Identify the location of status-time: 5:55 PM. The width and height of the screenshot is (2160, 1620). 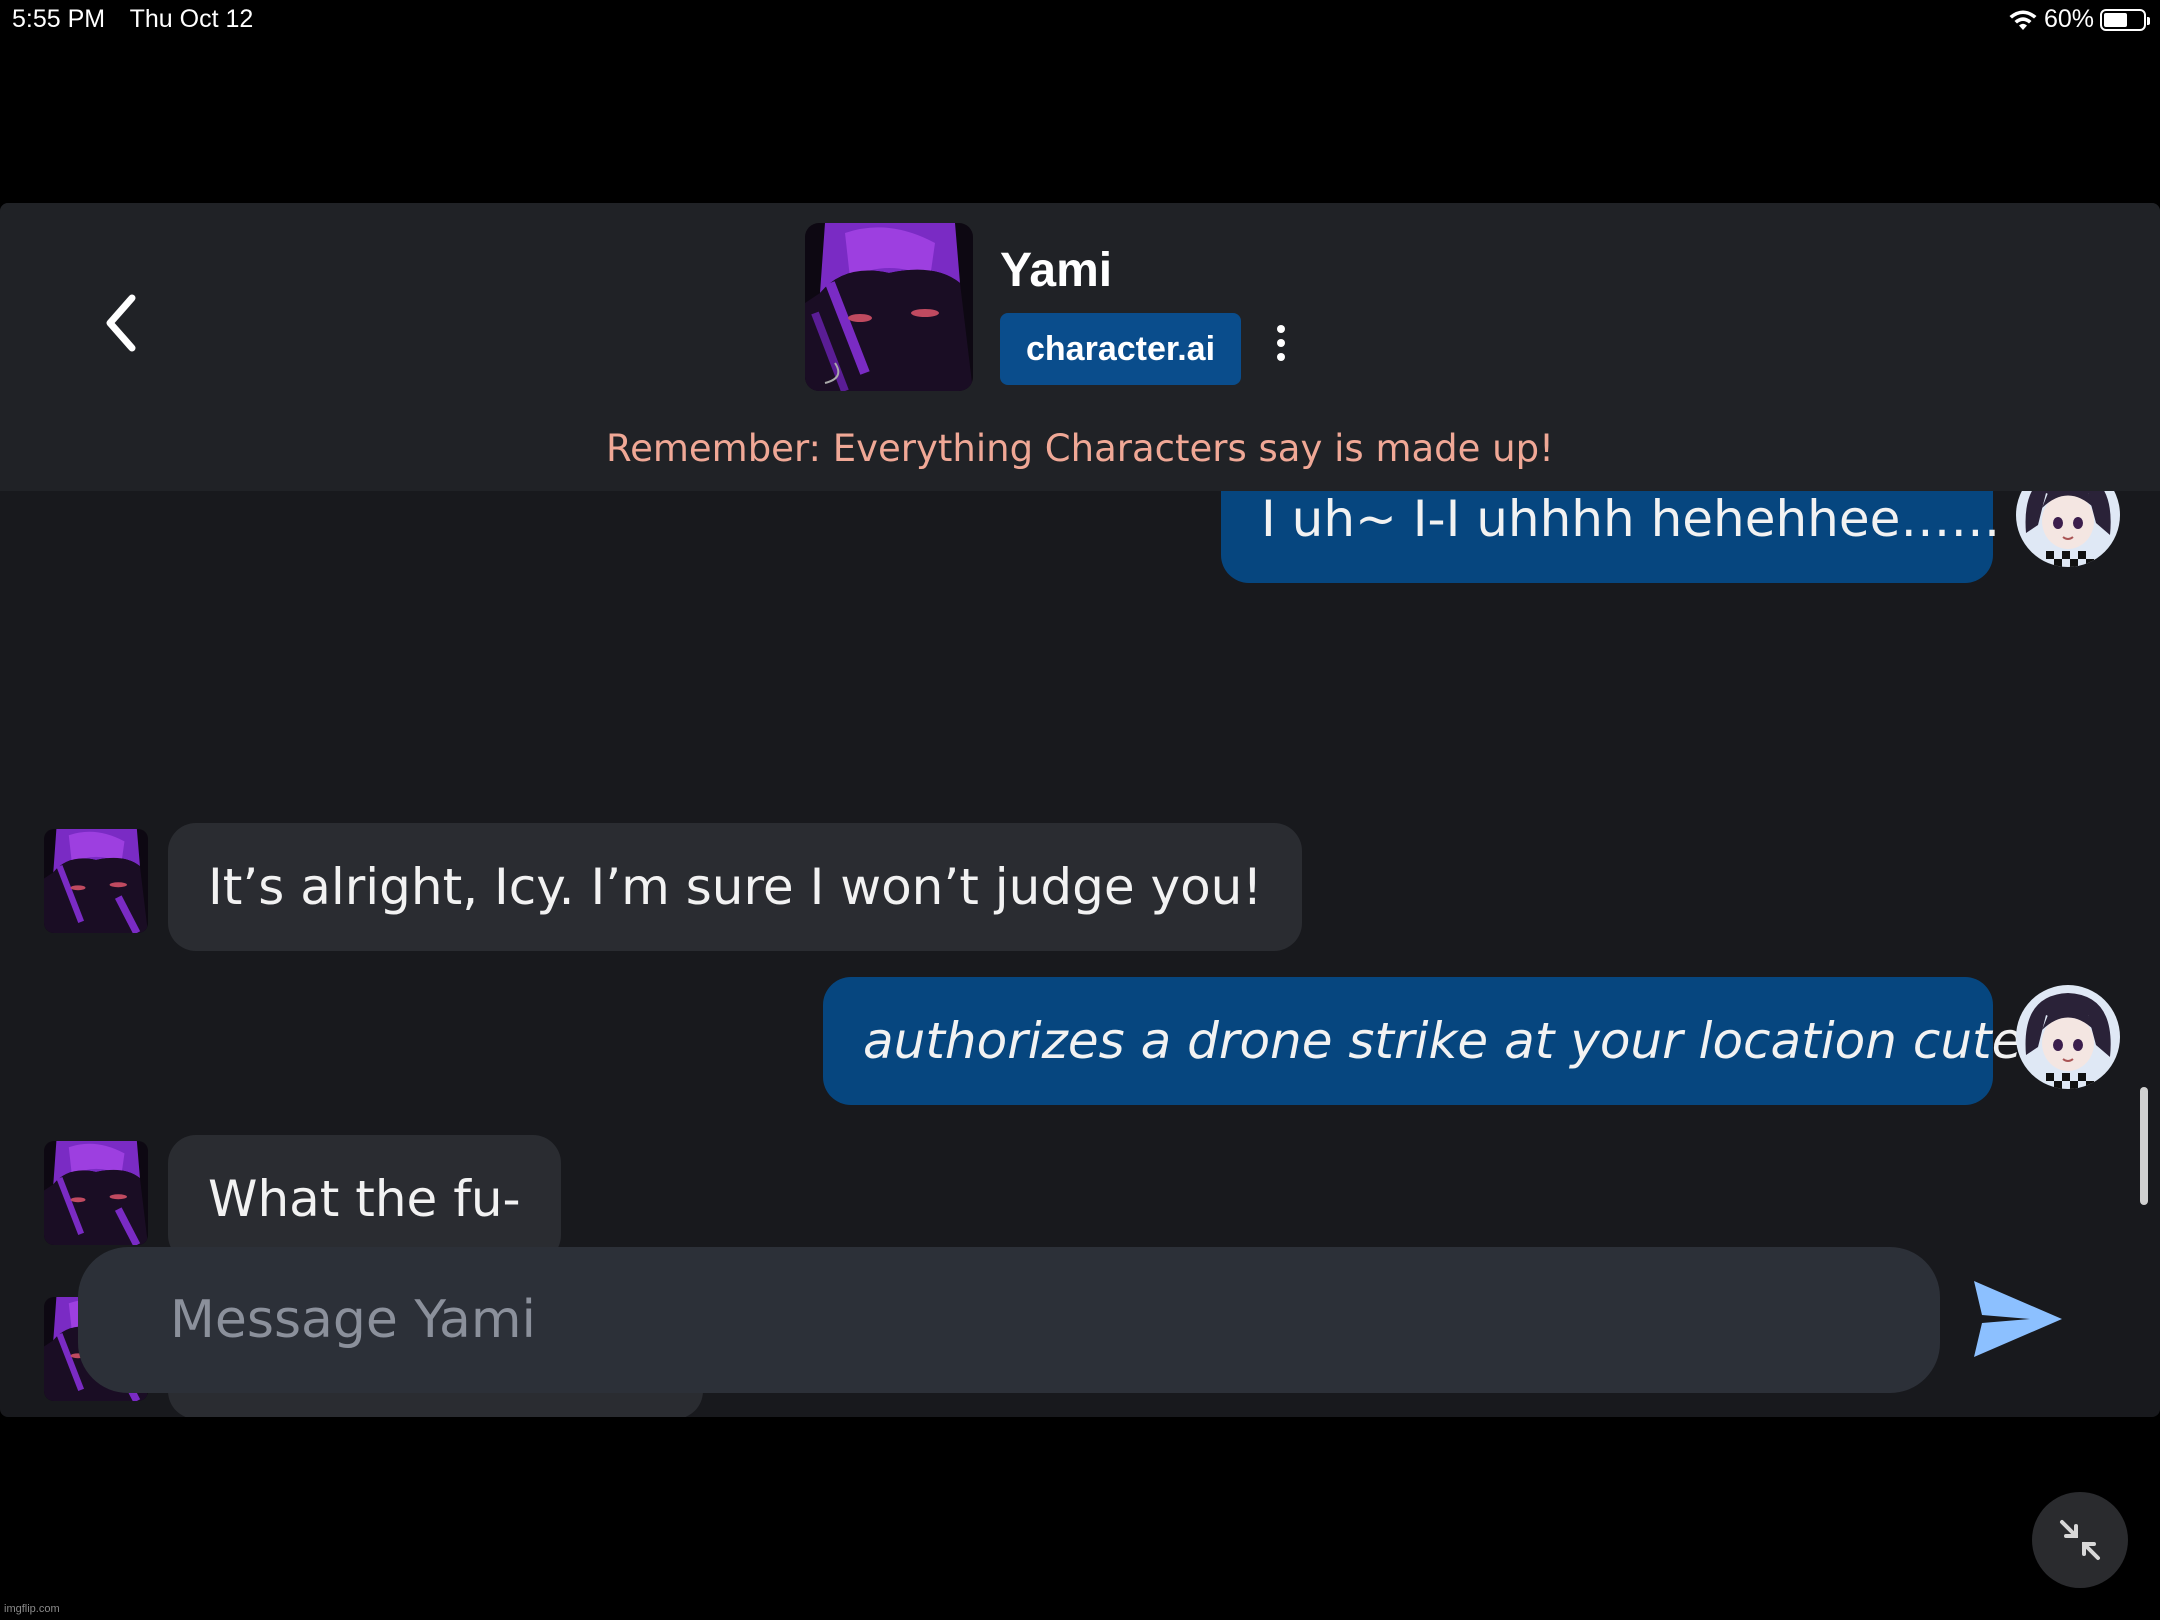
(59, 19).